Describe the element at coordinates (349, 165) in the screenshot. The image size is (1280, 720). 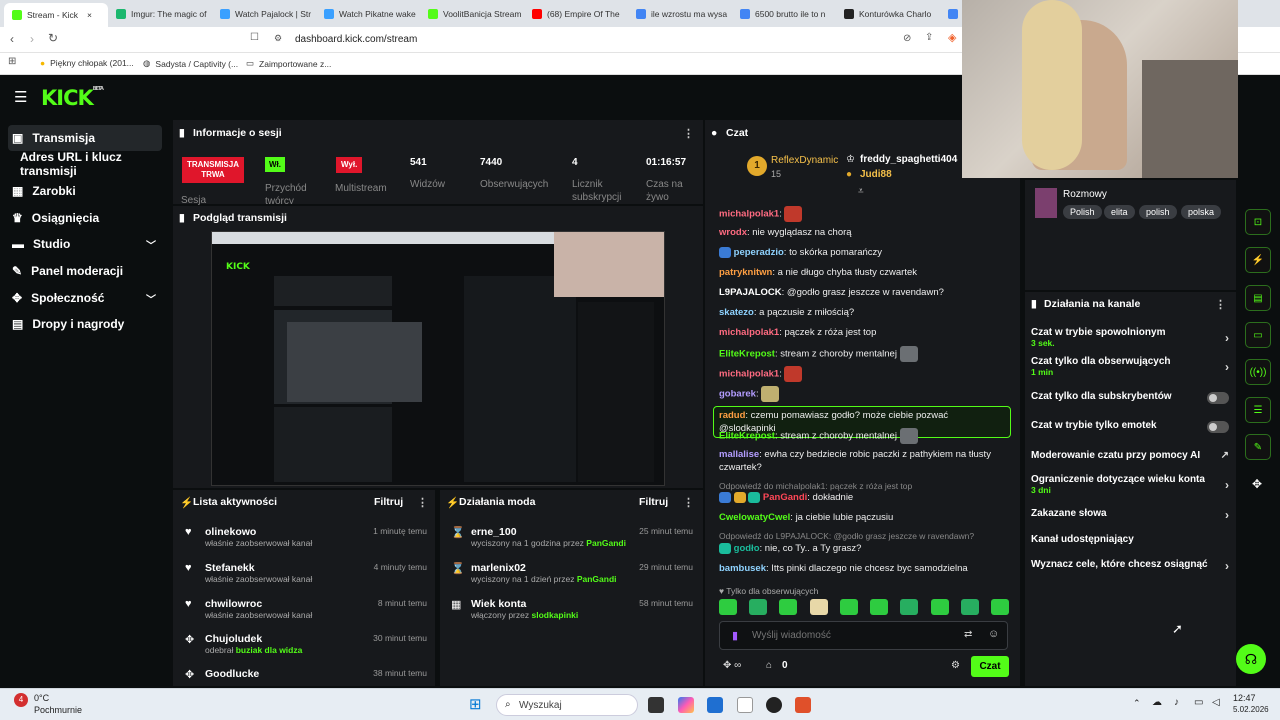
I see `multistream-status: Wył.` at that location.